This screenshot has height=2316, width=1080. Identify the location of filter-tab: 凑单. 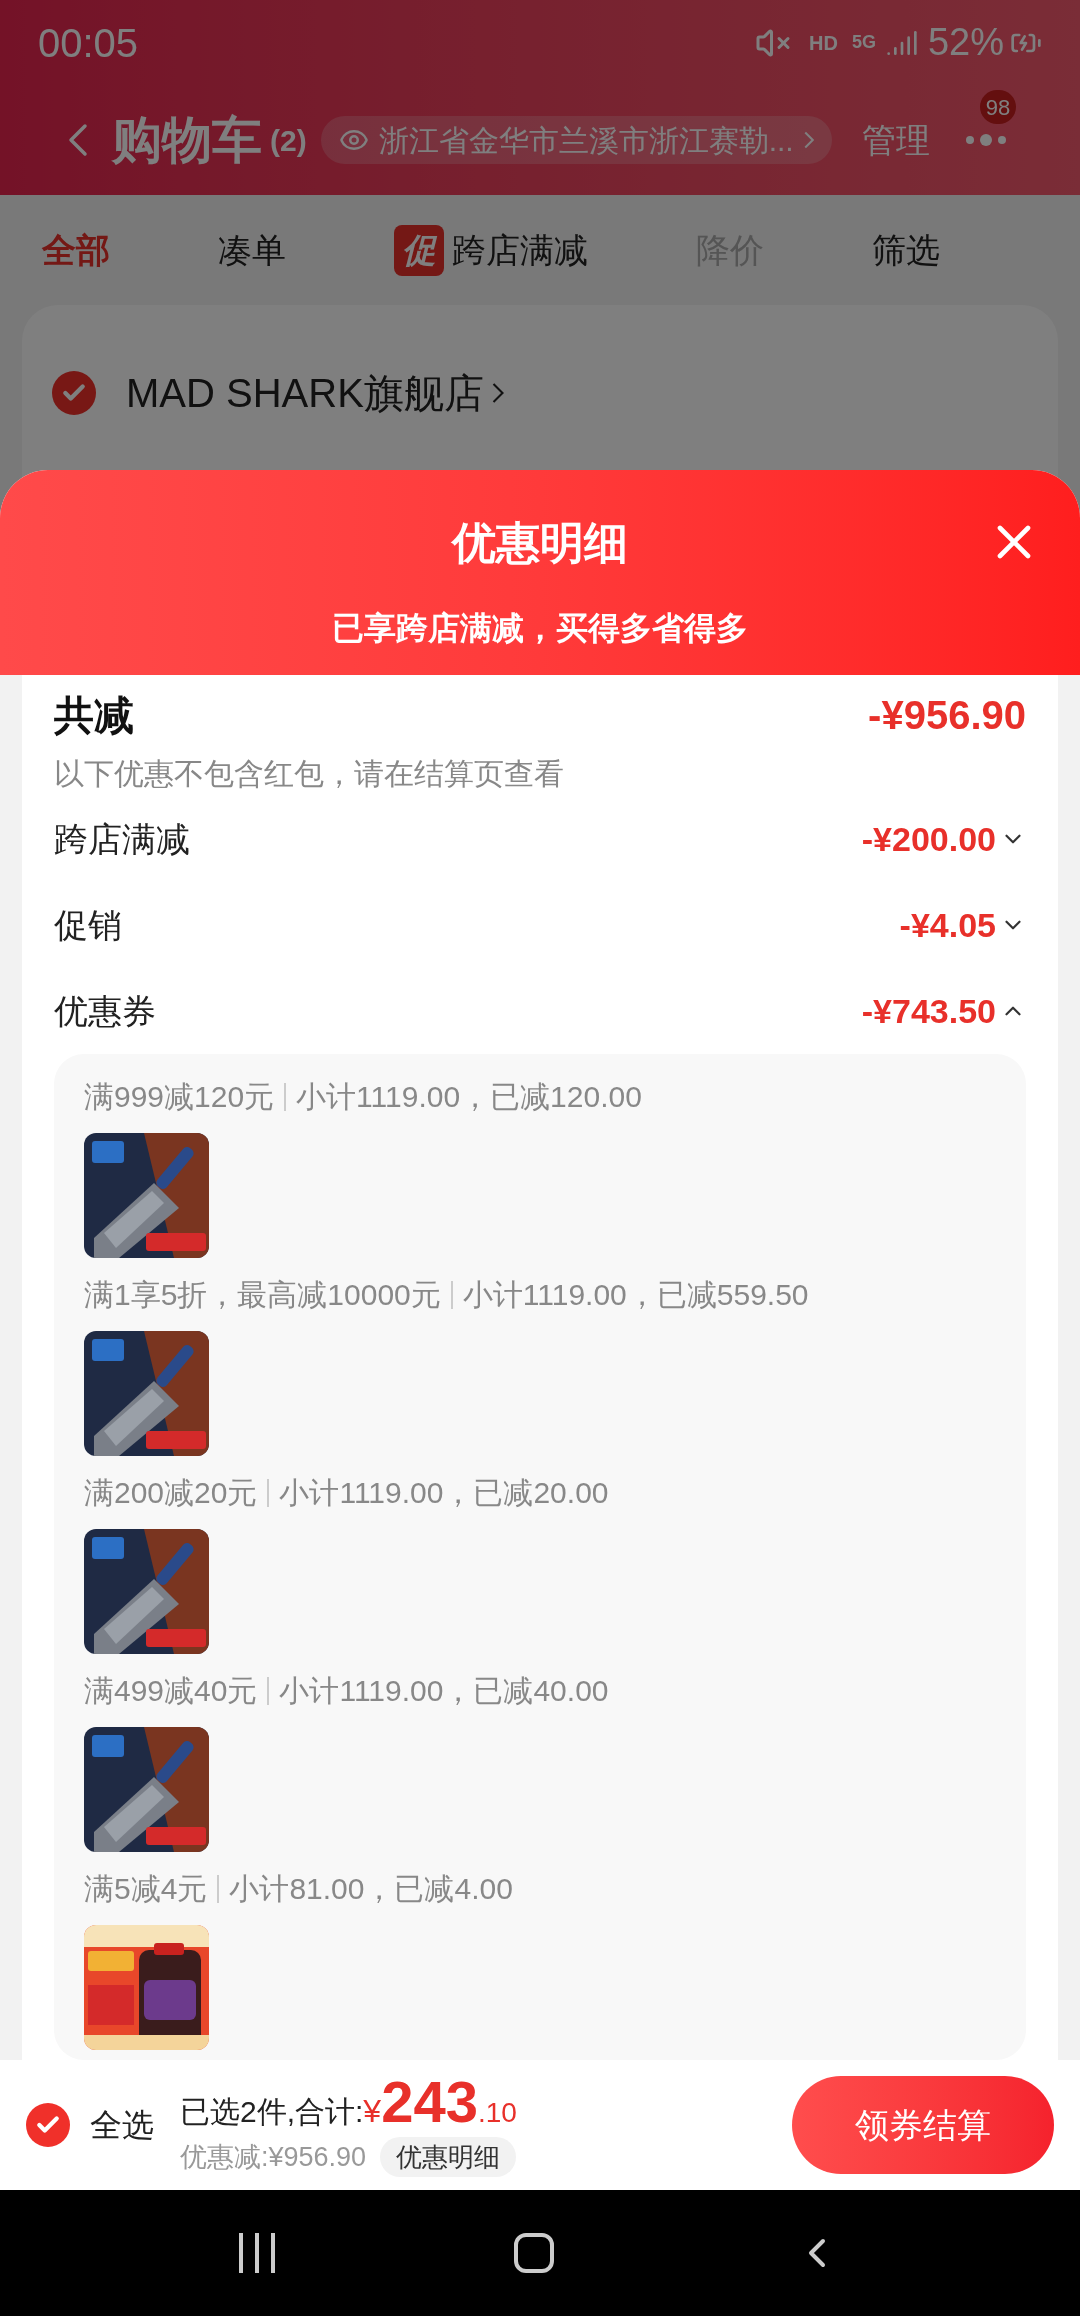
(252, 250).